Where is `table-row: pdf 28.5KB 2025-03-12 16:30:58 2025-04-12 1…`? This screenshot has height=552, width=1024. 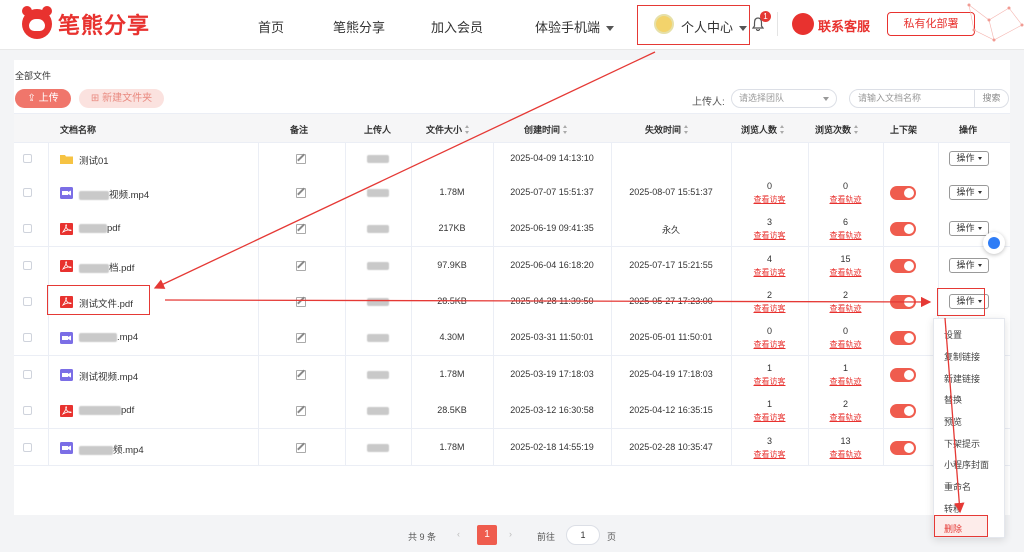
table-row: pdf 28.5KB 2025-03-12 16:30:58 2025-04-12 1… is located at coordinates (512, 410).